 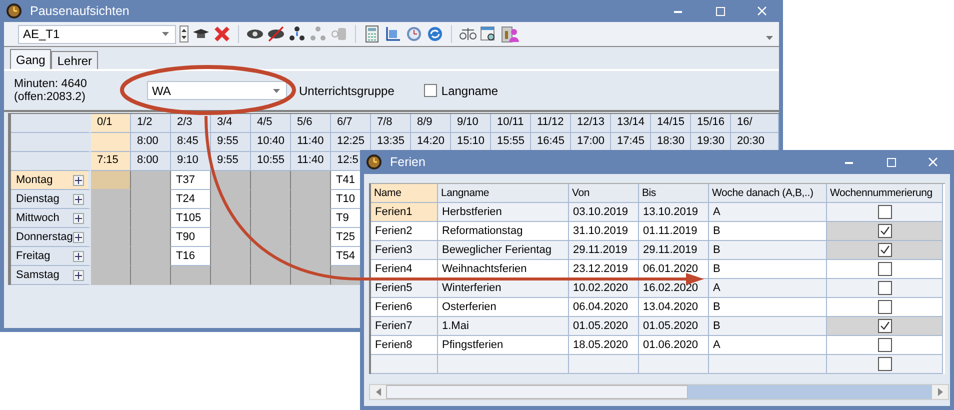 I want to click on table-cell: Ferien6, so click(x=404, y=307).